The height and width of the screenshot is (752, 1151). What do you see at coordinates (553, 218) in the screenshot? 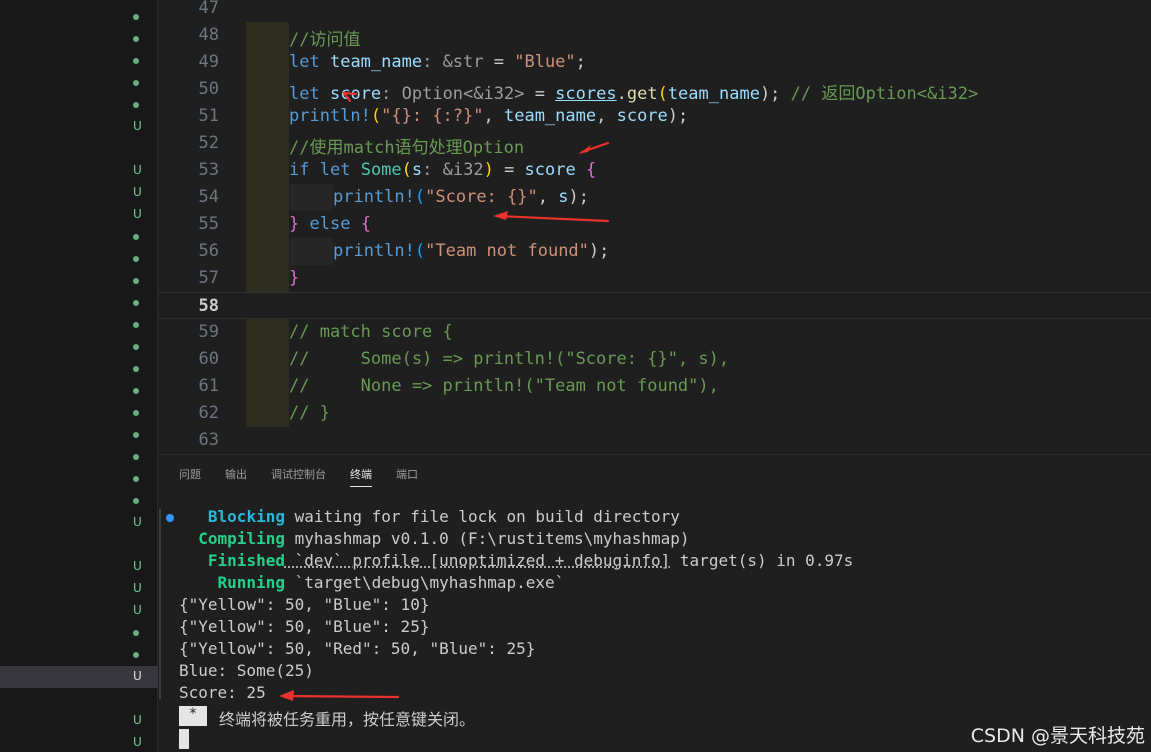
I see `arrow-line55` at bounding box center [553, 218].